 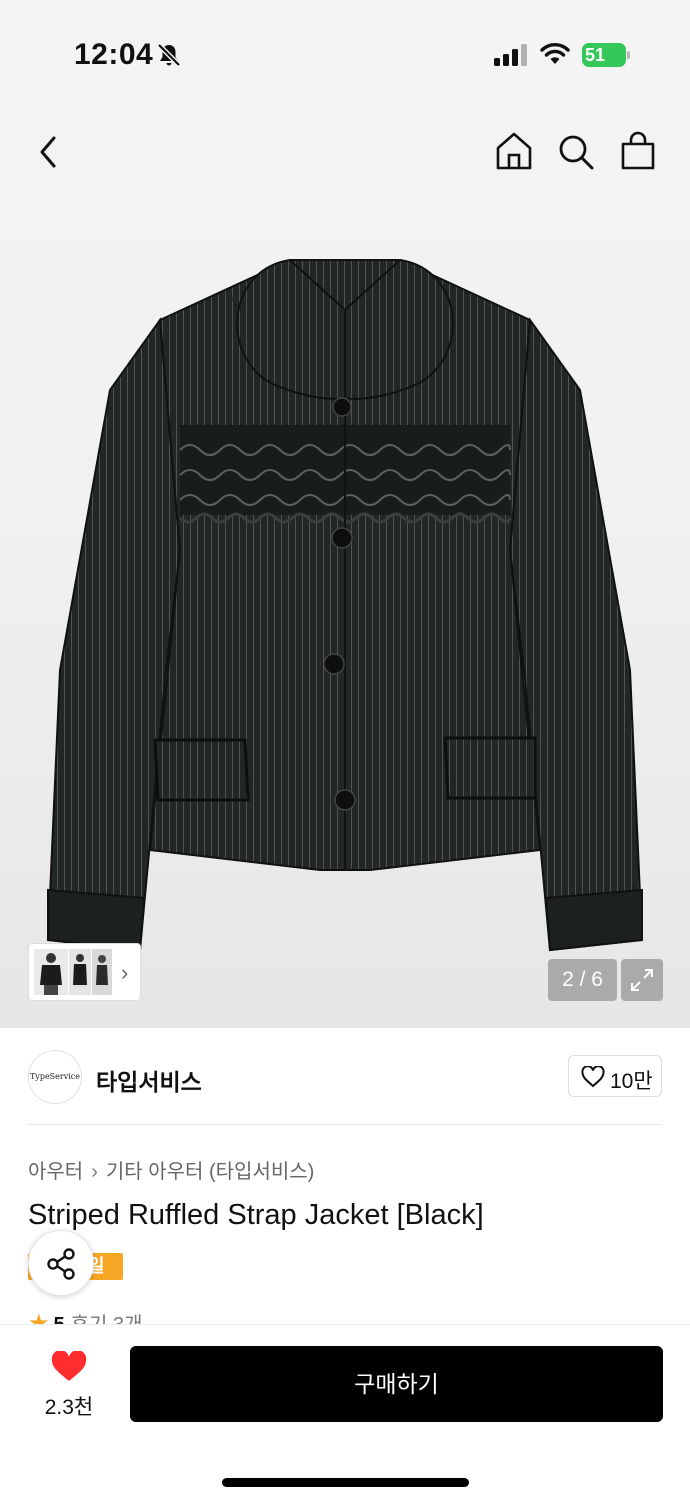 I want to click on shopping-bag-icon, so click(x=638, y=153).